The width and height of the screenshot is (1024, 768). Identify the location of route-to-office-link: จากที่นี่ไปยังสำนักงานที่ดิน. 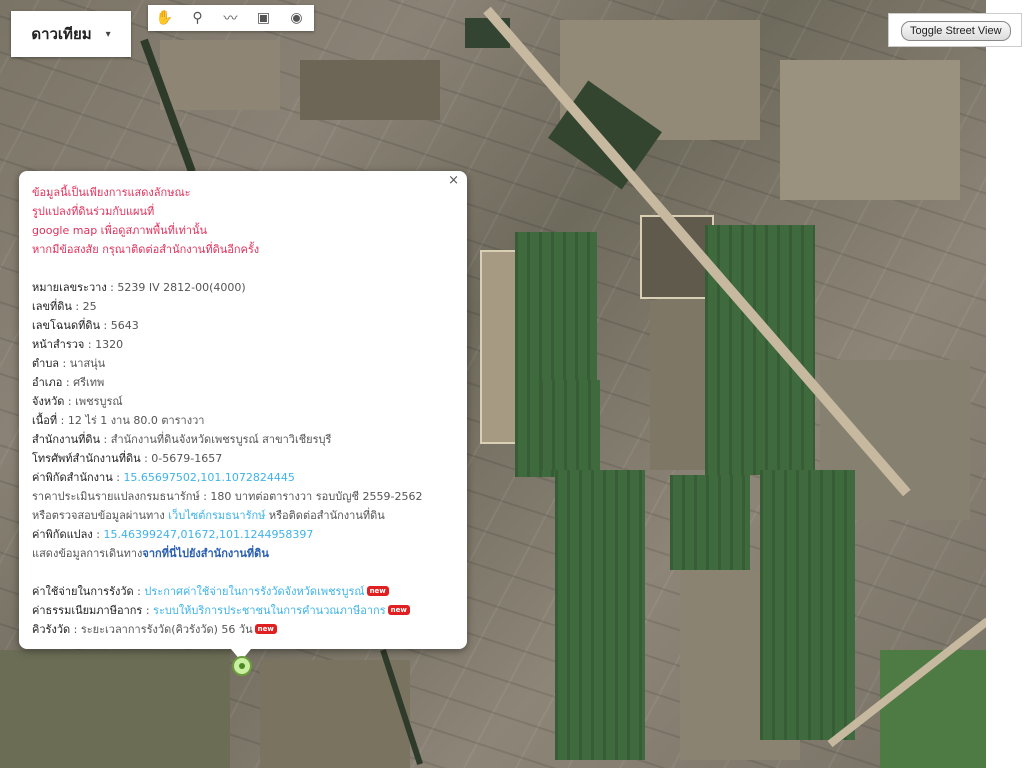
(205, 553).